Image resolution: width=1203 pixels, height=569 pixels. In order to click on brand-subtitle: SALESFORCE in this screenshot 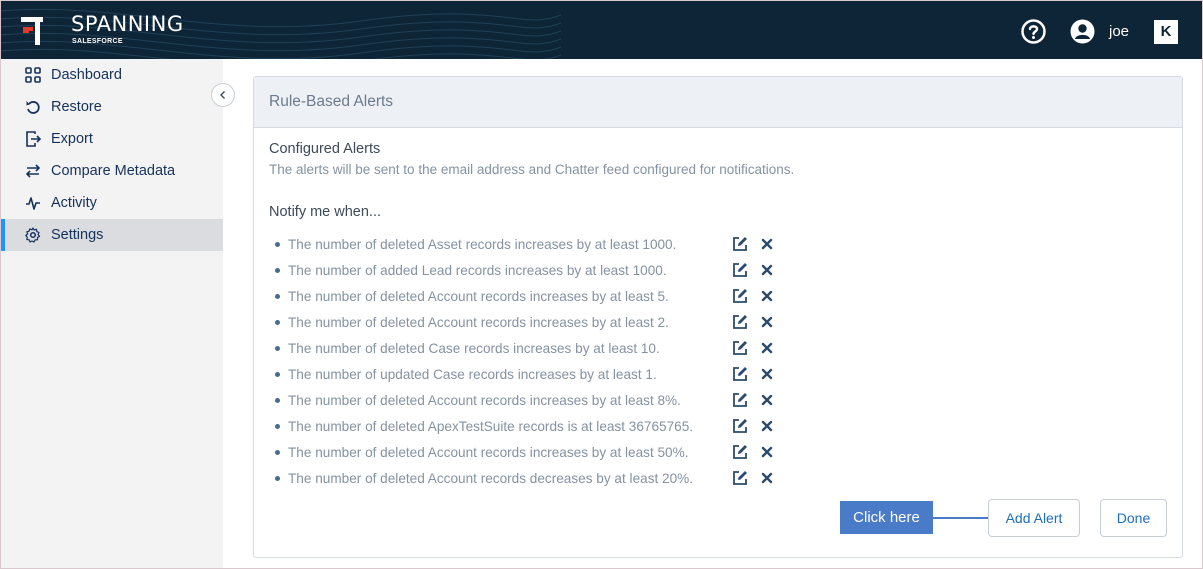, I will do `click(97, 41)`.